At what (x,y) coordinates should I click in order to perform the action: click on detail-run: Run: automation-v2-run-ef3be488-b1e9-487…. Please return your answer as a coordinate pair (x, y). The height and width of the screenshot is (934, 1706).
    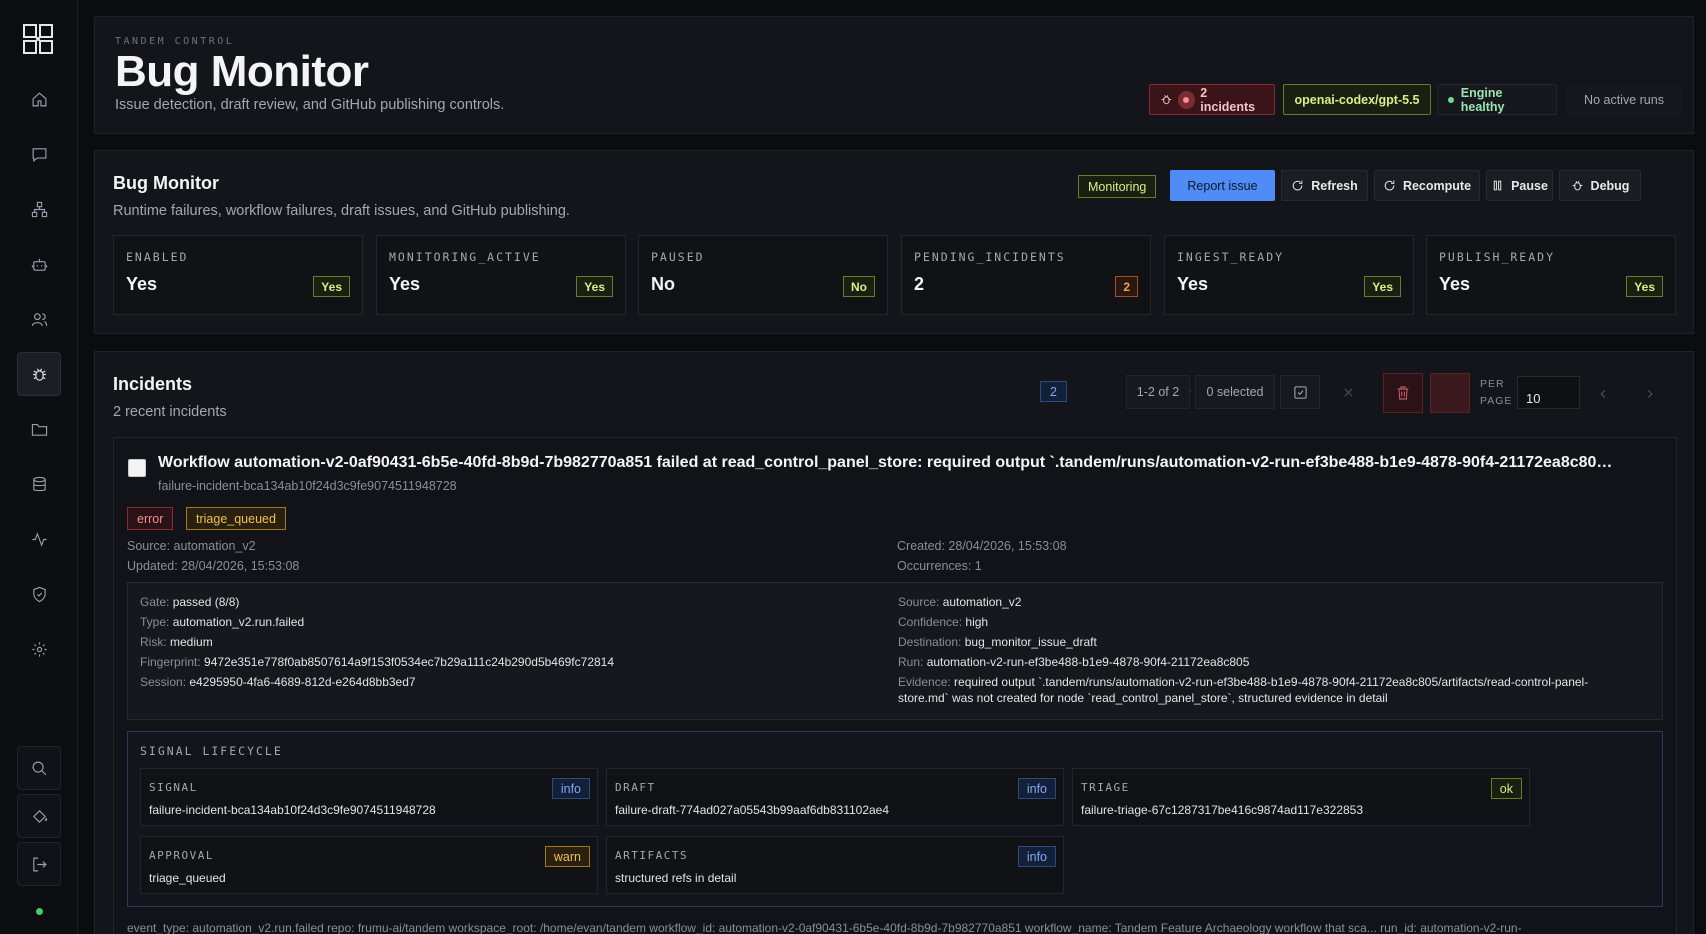
    Looking at the image, I should click on (1074, 662).